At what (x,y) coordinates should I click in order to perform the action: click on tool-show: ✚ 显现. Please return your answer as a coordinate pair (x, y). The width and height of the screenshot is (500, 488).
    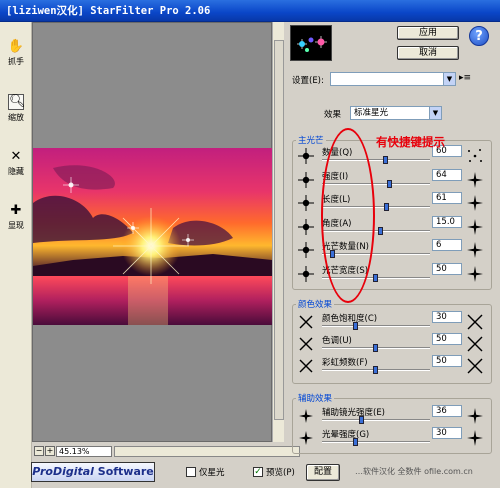
    Looking at the image, I should click on (16, 217).